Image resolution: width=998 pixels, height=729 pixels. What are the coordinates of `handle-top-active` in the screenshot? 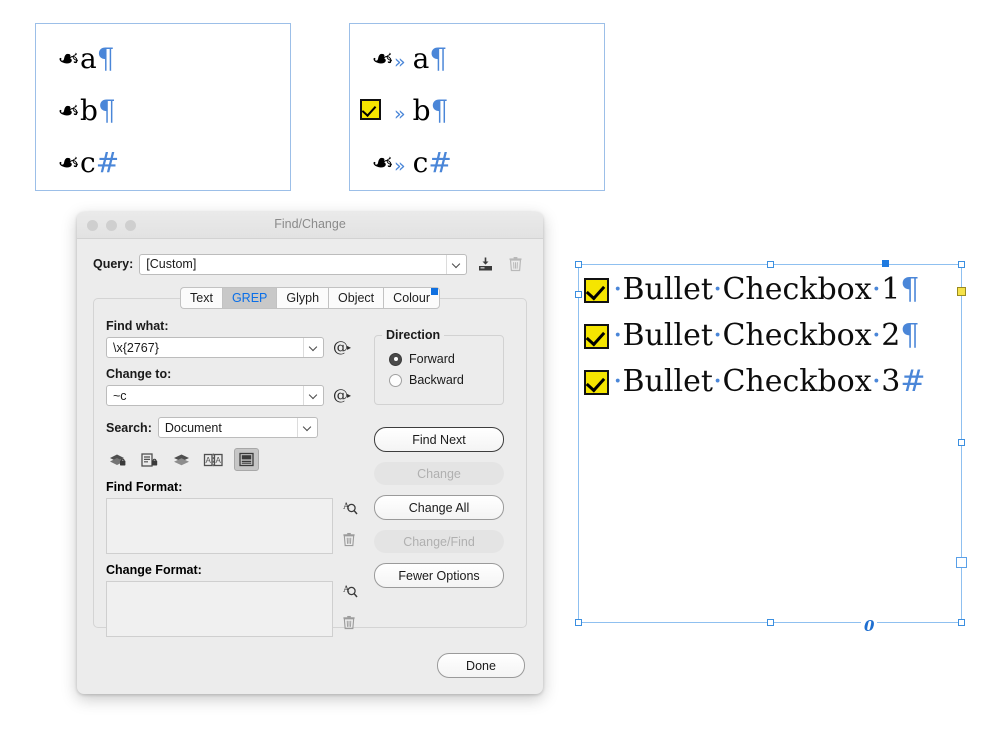 It's located at (885, 263).